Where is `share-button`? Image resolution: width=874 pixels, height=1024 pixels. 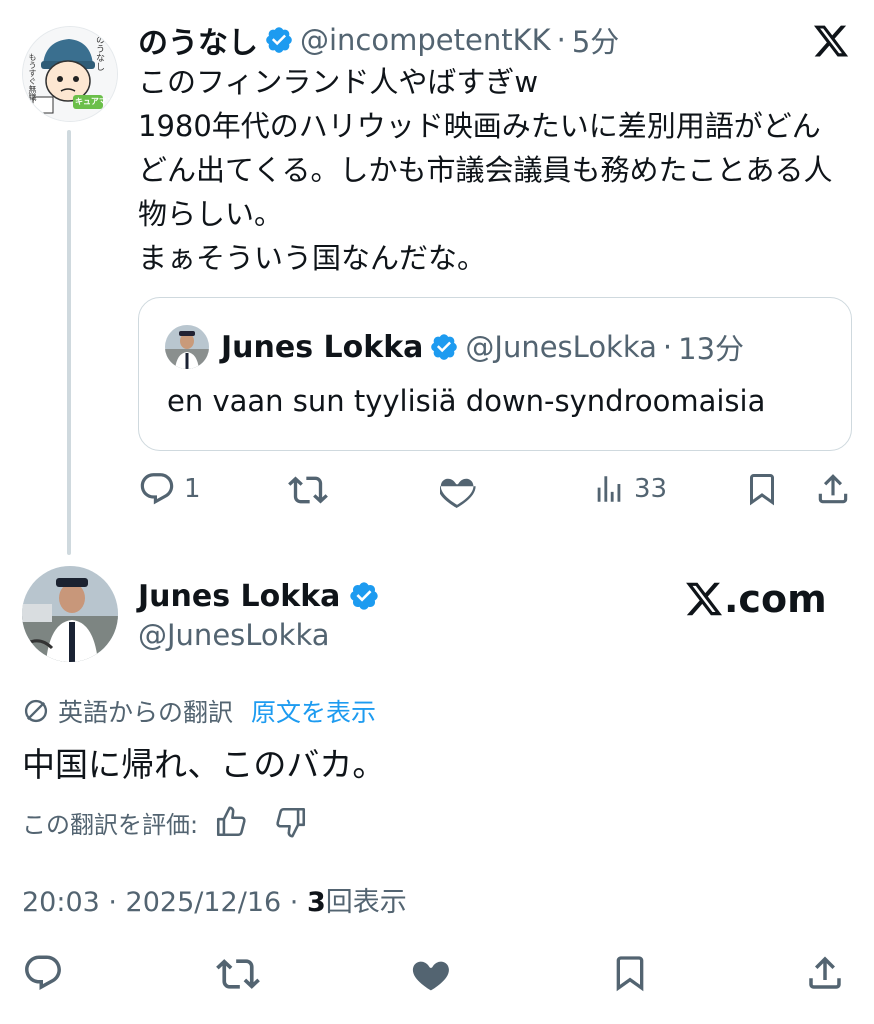
share-button is located at coordinates (833, 489).